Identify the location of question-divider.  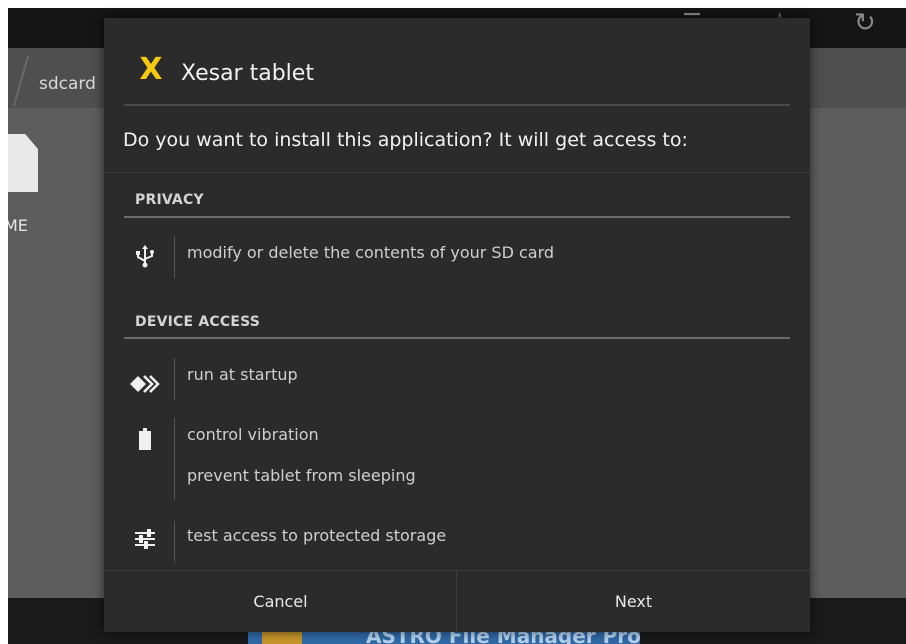
(457, 172).